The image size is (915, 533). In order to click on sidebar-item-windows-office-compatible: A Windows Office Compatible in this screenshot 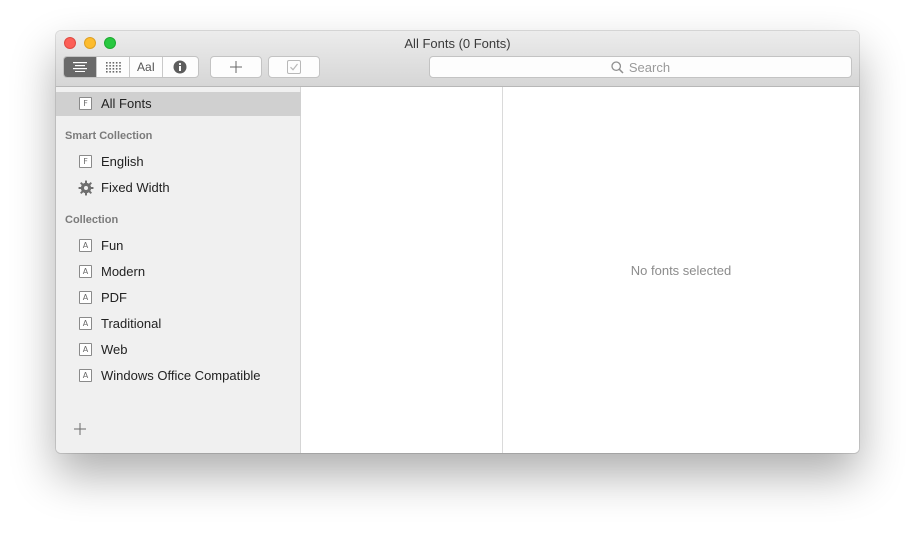, I will do `click(178, 376)`.